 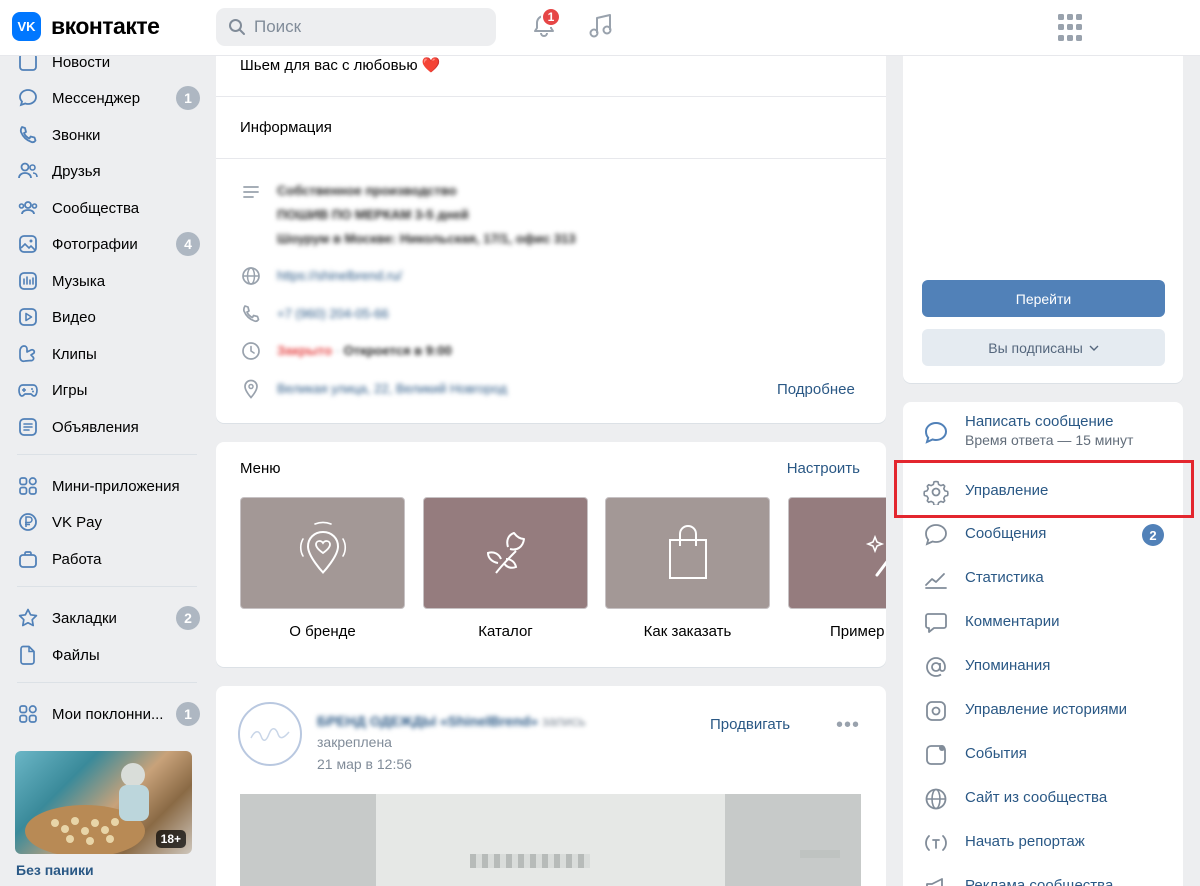 I want to click on events-item: События, so click(x=1043, y=754).